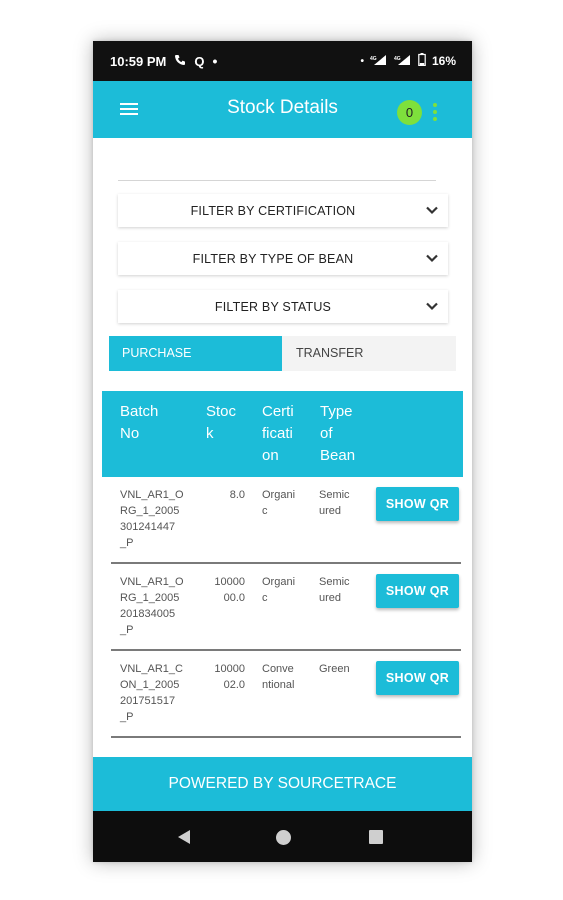  Describe the element at coordinates (338, 433) in the screenshot. I see `column-header-type-of-bean: Type of Bean` at that location.